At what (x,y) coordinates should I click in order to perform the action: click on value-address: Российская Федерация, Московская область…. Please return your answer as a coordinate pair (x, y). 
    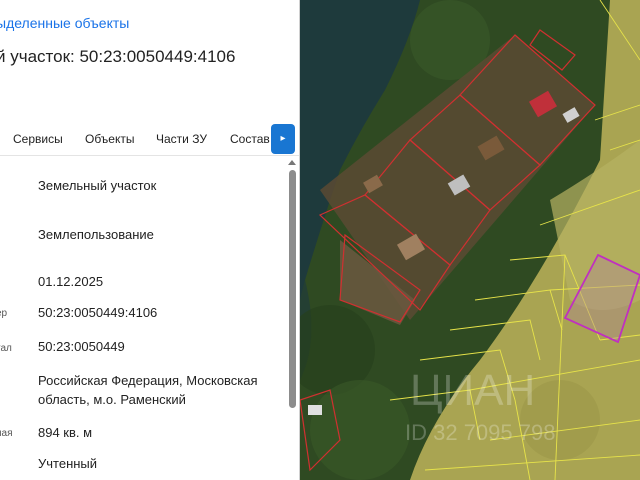
    Looking at the image, I should click on (148, 390).